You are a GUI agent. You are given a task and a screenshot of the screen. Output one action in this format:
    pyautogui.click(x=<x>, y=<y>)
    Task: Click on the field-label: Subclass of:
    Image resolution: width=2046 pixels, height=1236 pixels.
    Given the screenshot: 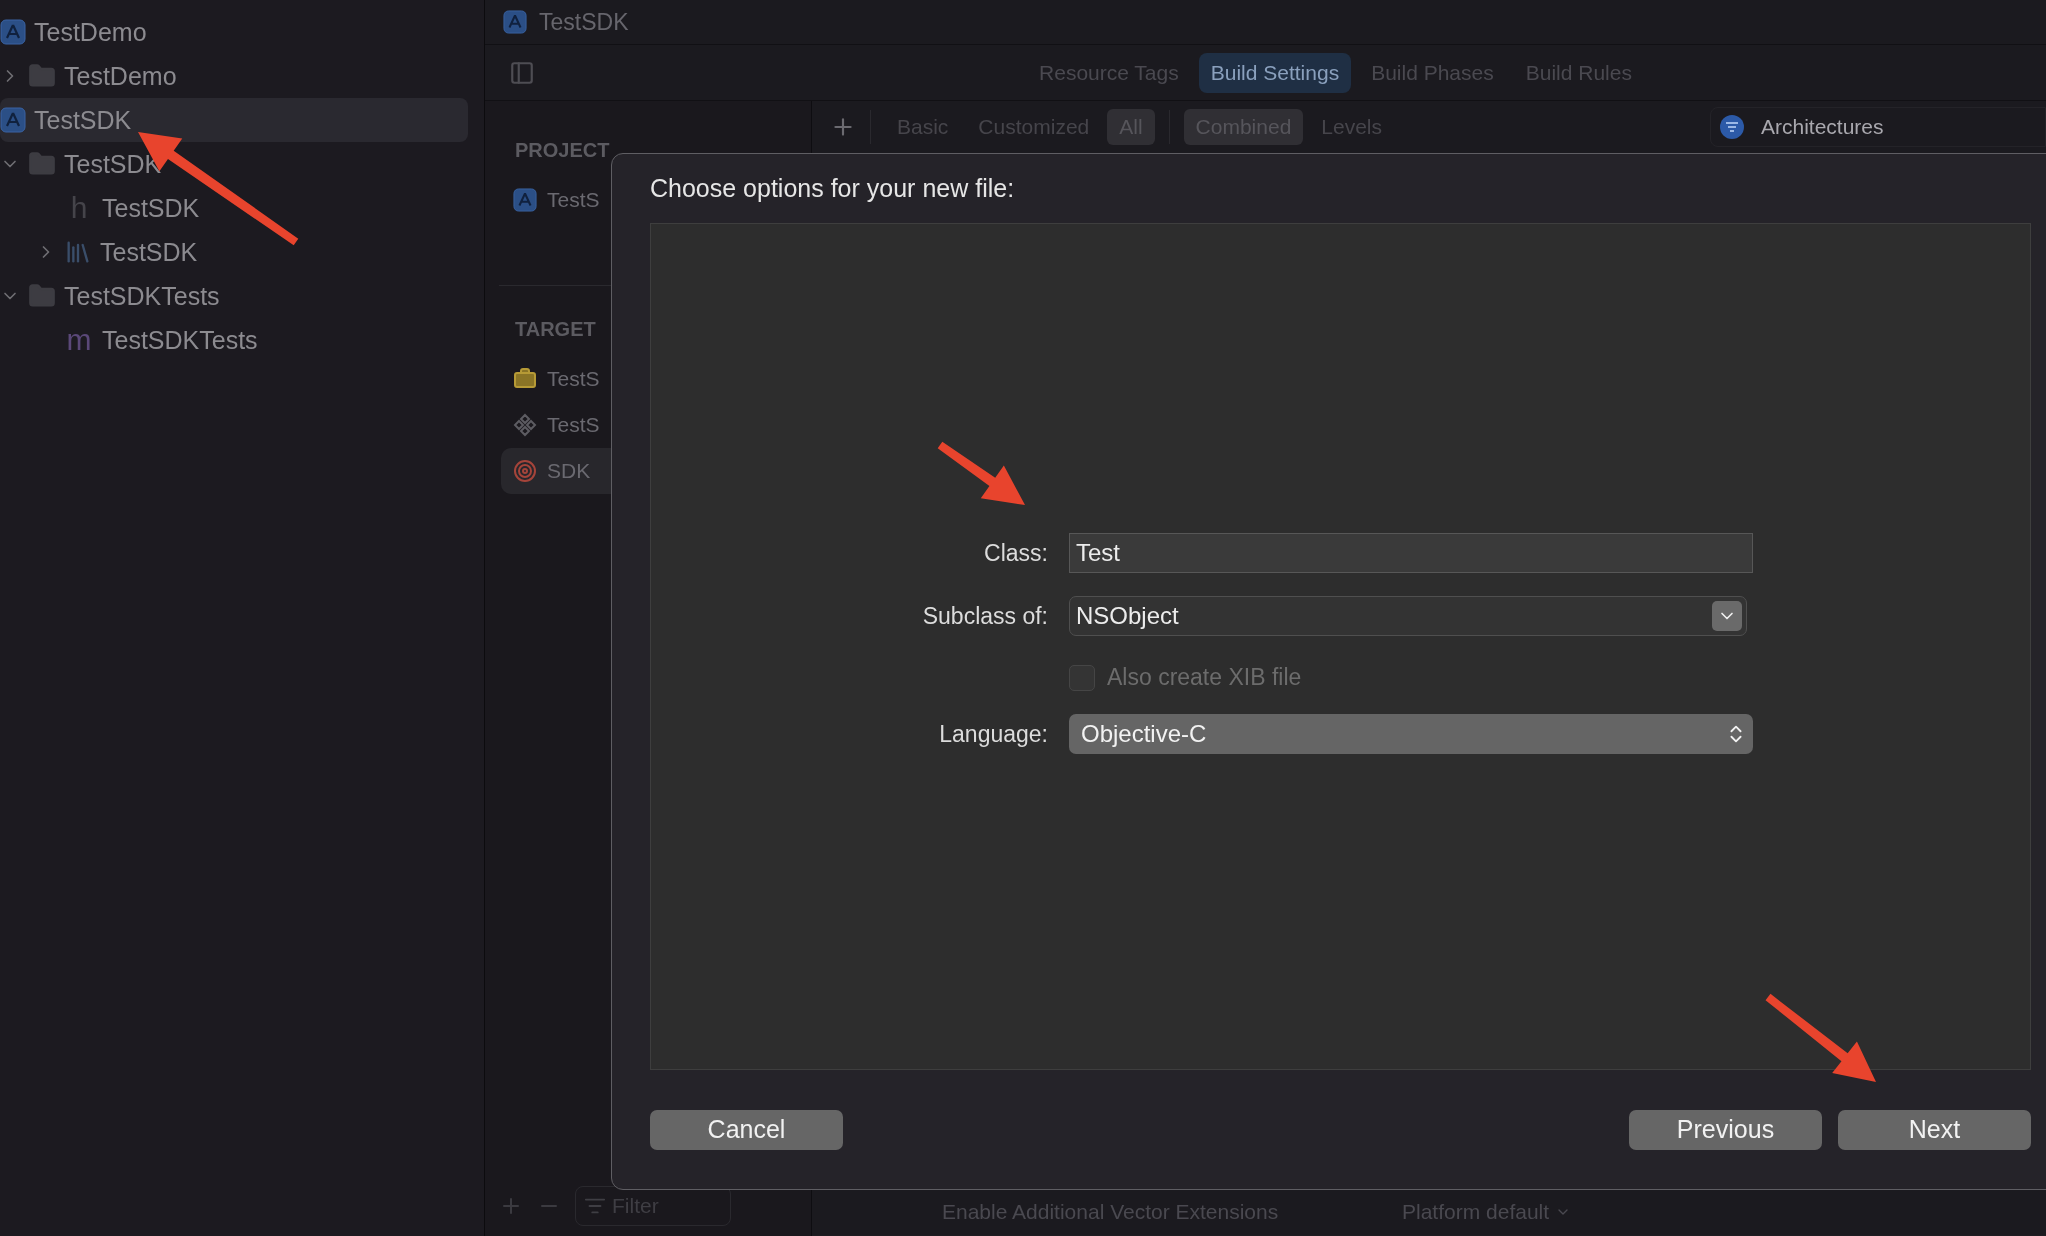 What is the action you would take?
    pyautogui.click(x=984, y=616)
    